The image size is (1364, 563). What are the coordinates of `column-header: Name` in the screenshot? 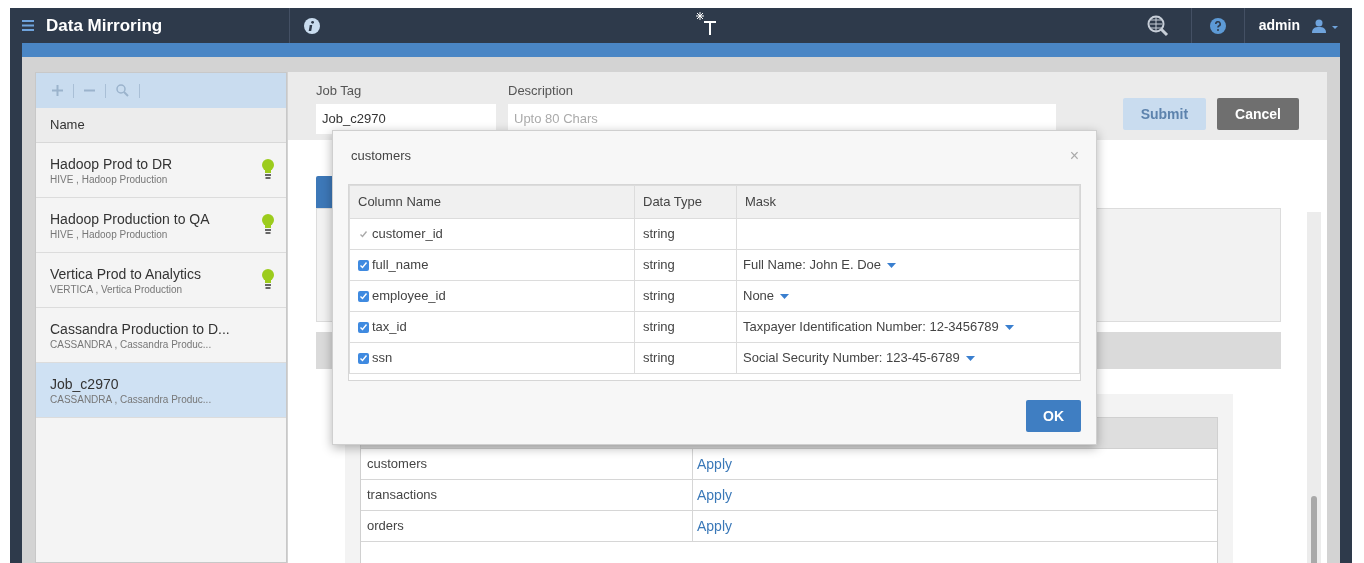 It's located at (67, 125).